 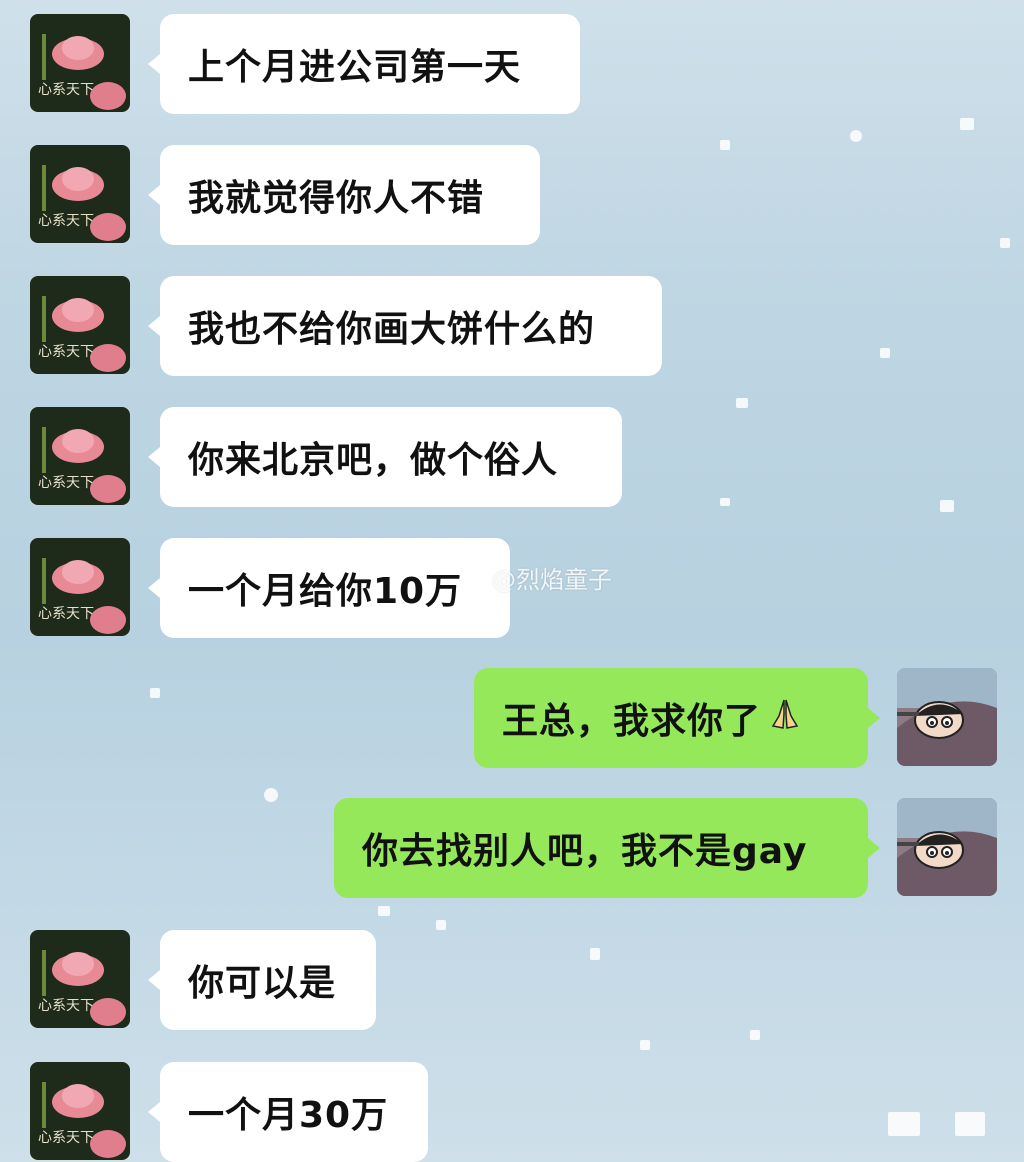 What do you see at coordinates (288, 1115) in the screenshot?
I see `message-text: 一个月30万` at bounding box center [288, 1115].